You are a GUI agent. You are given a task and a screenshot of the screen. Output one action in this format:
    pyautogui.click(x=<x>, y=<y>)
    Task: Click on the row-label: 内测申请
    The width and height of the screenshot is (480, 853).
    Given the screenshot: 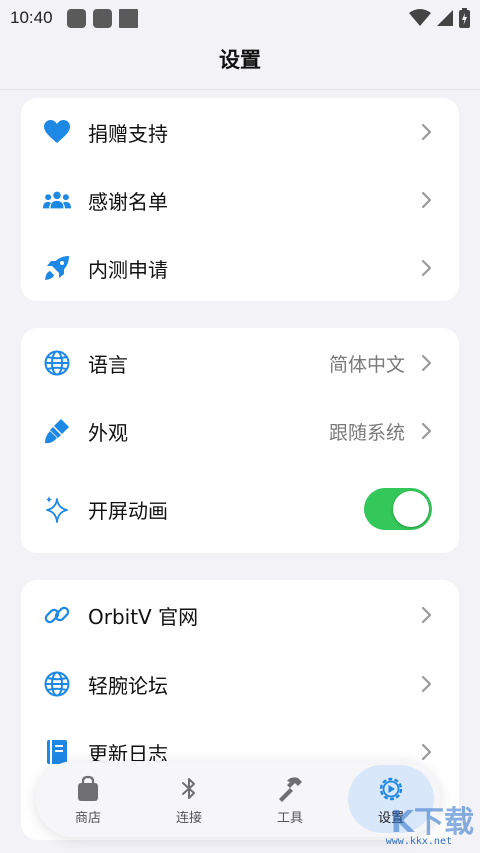 What is the action you would take?
    pyautogui.click(x=128, y=269)
    